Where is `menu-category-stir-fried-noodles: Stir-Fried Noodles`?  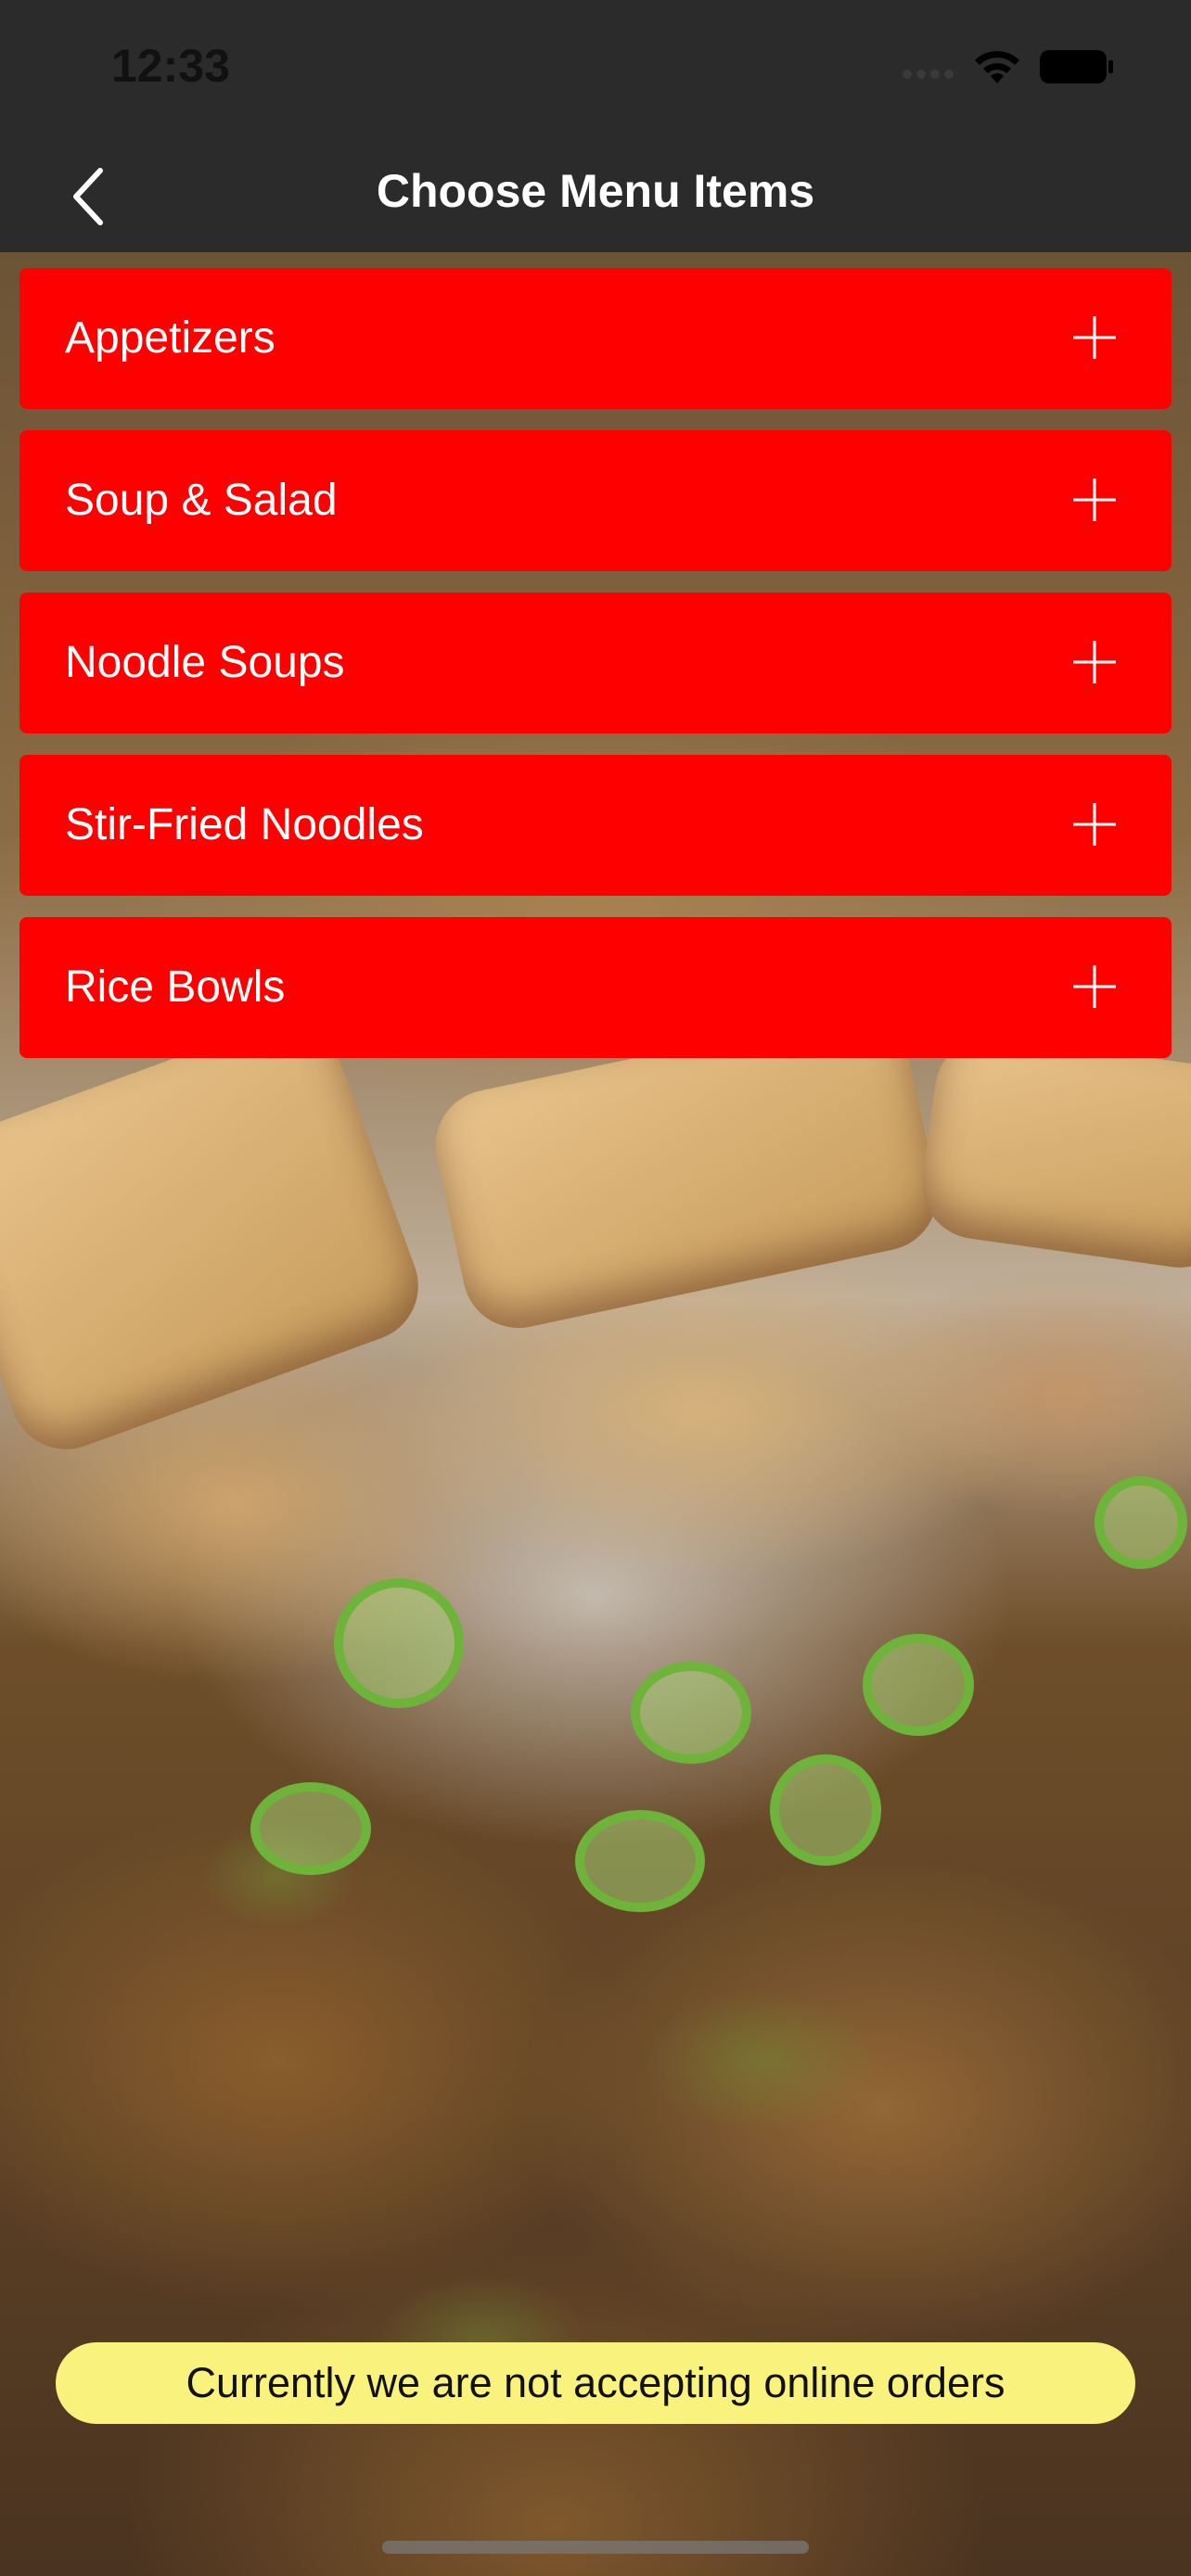
menu-category-stir-fried-noodles: Stir-Fried Noodles is located at coordinates (595, 826).